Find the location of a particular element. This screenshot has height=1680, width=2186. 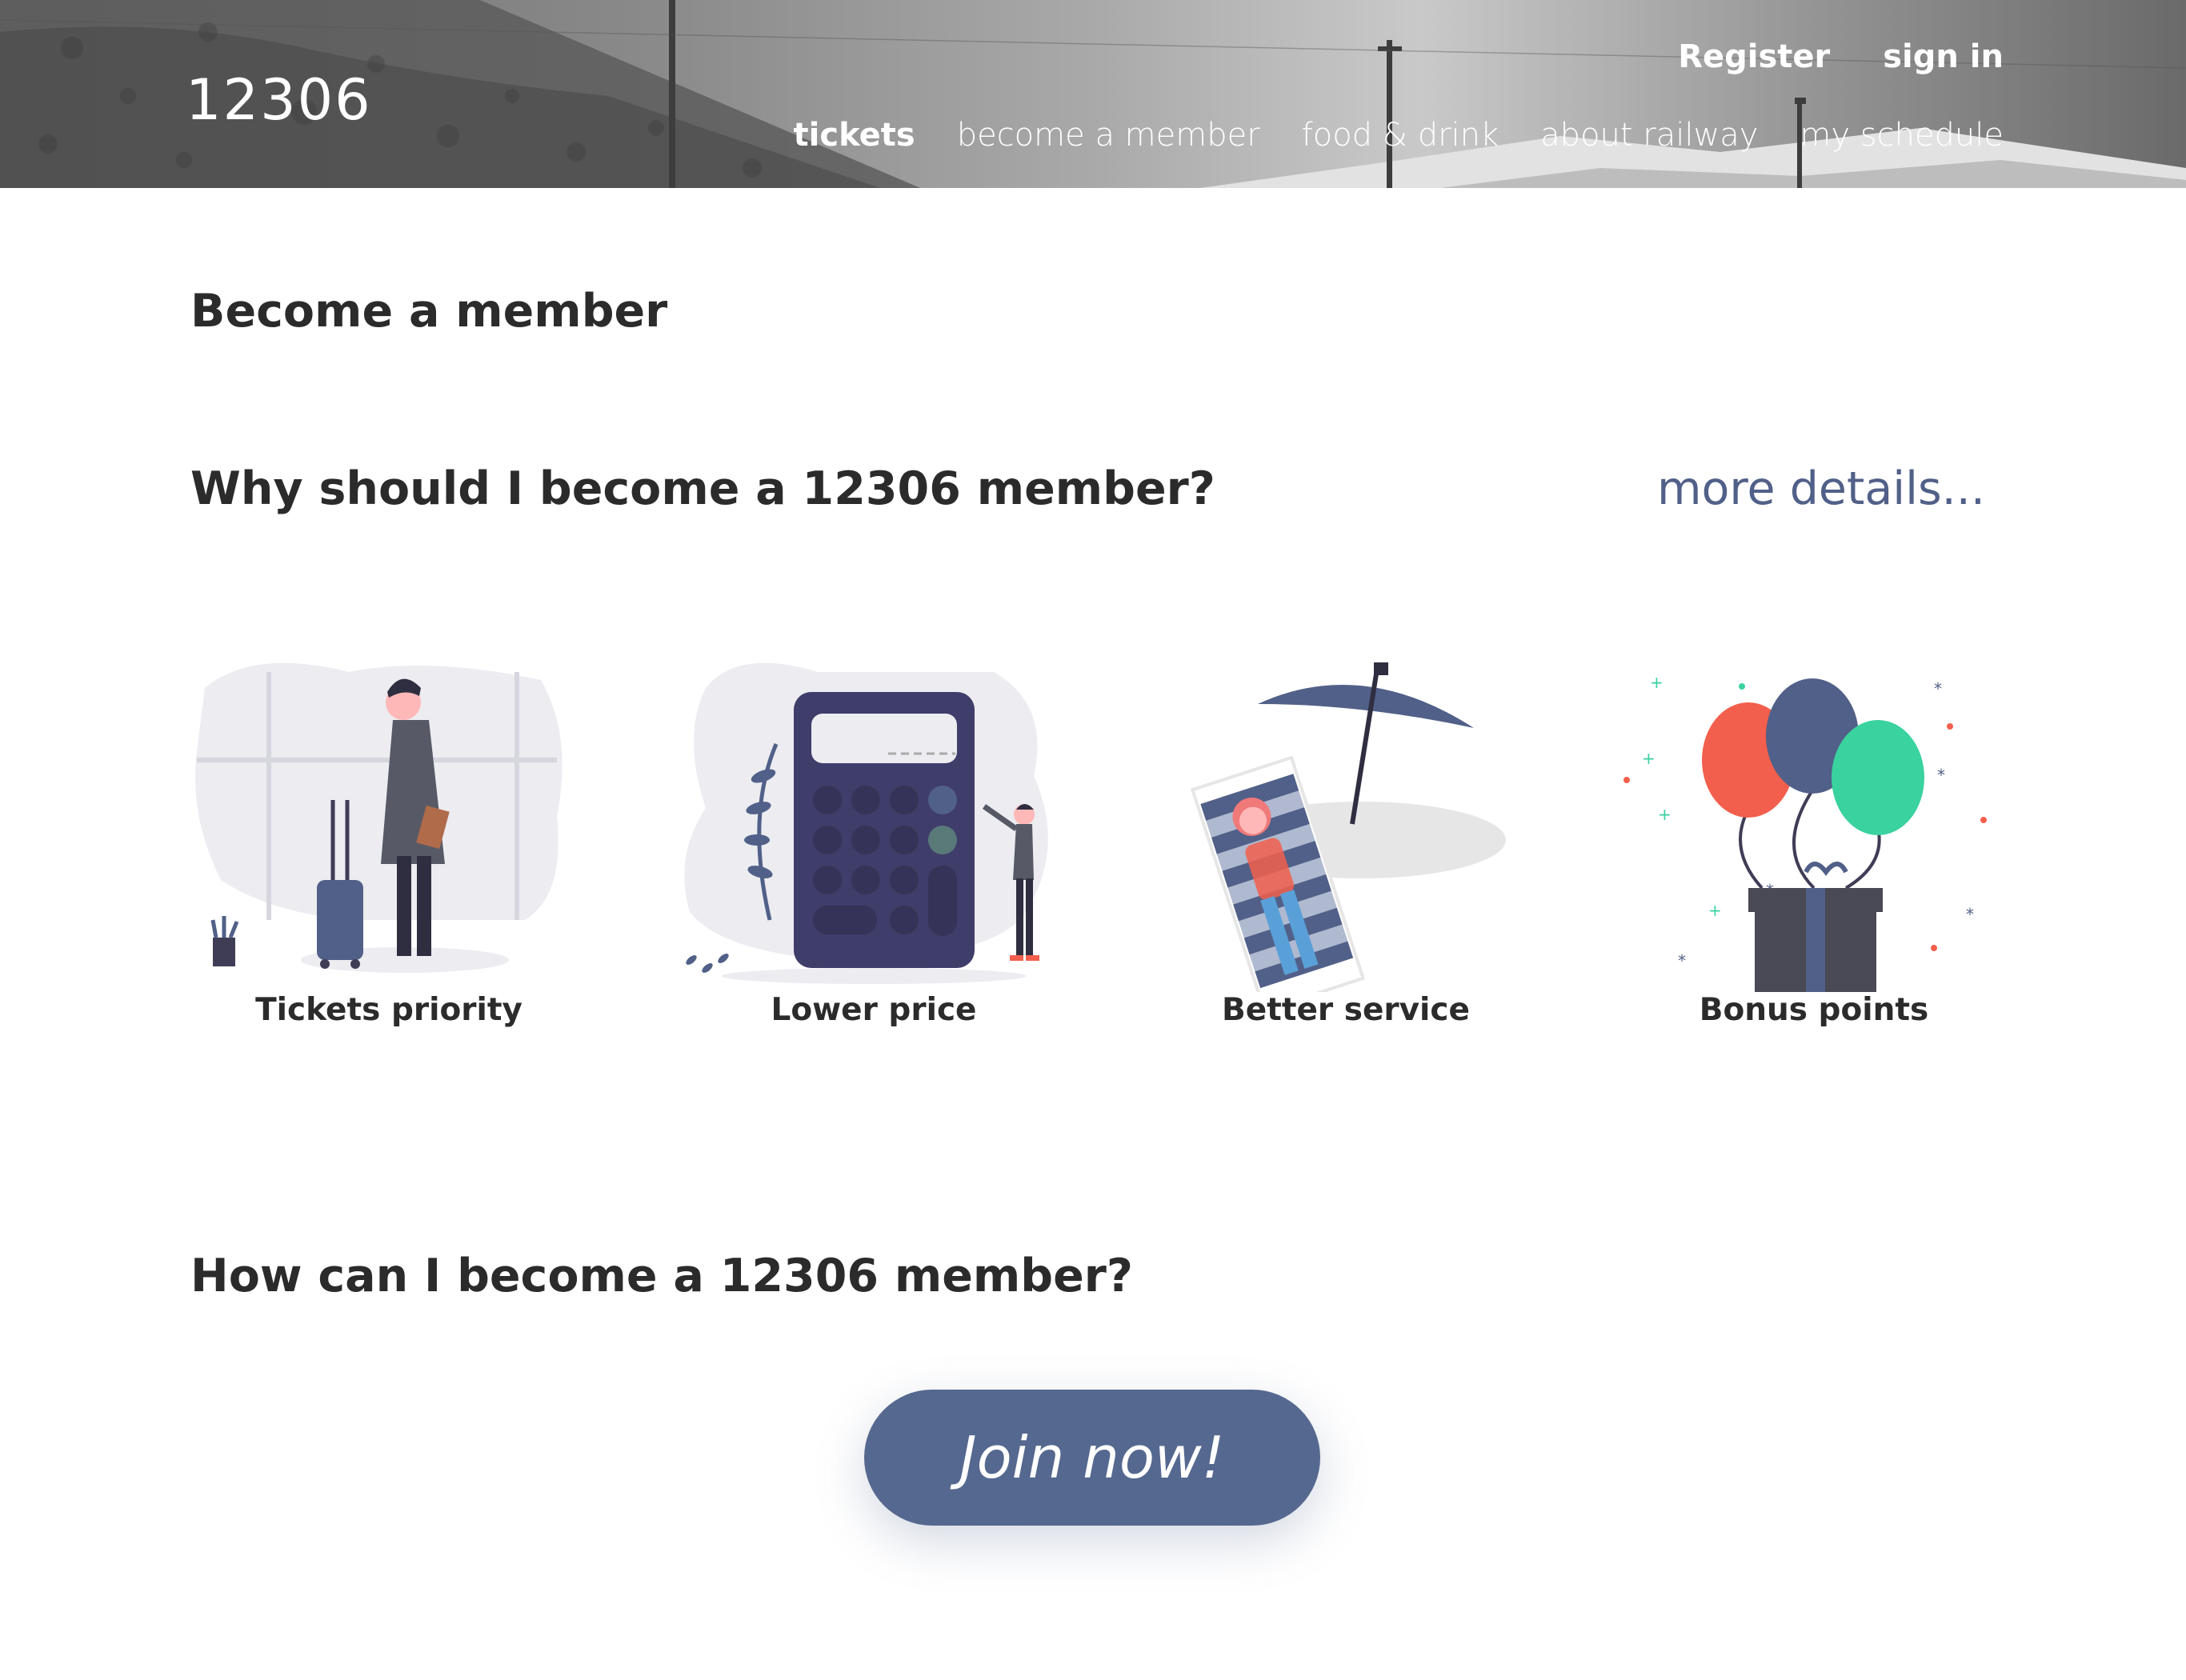

nav-item-my-schedule: my schedule is located at coordinates (1902, 135).